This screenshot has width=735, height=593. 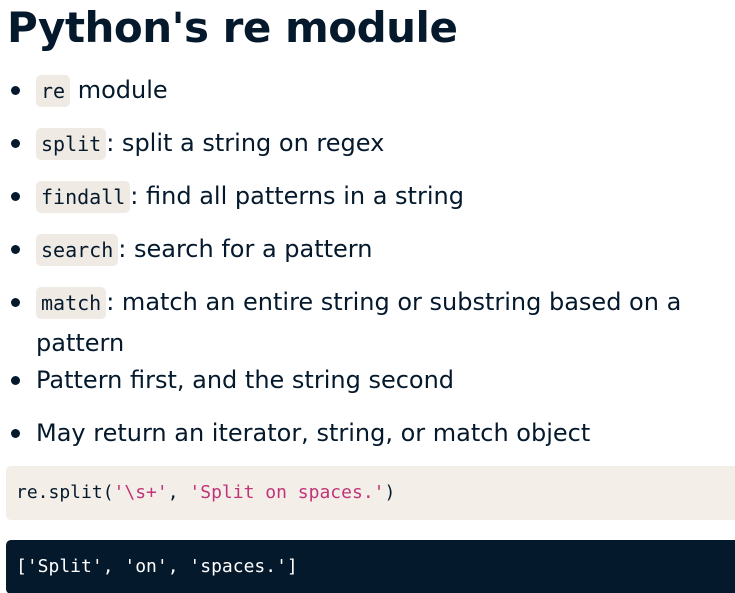 I want to click on bullet-item-findall: findall: find all patterns in a string, so click(x=368, y=196).